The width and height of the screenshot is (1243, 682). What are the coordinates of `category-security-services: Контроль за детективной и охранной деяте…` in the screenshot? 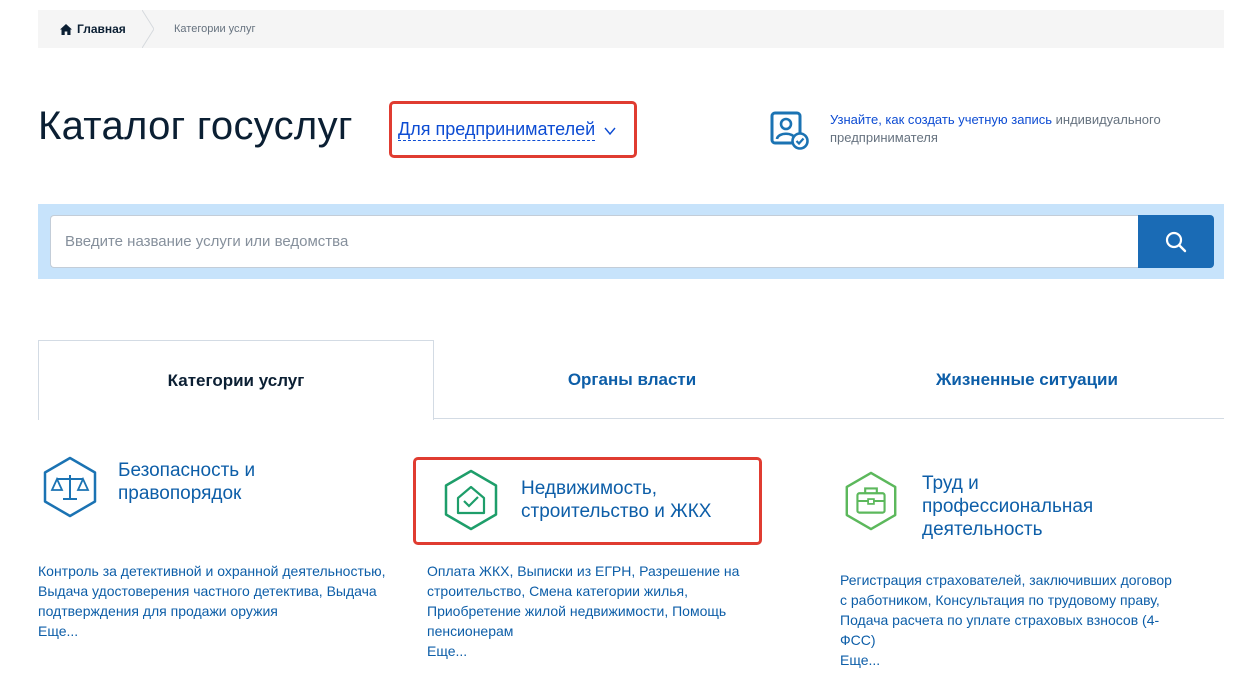 It's located at (213, 601).